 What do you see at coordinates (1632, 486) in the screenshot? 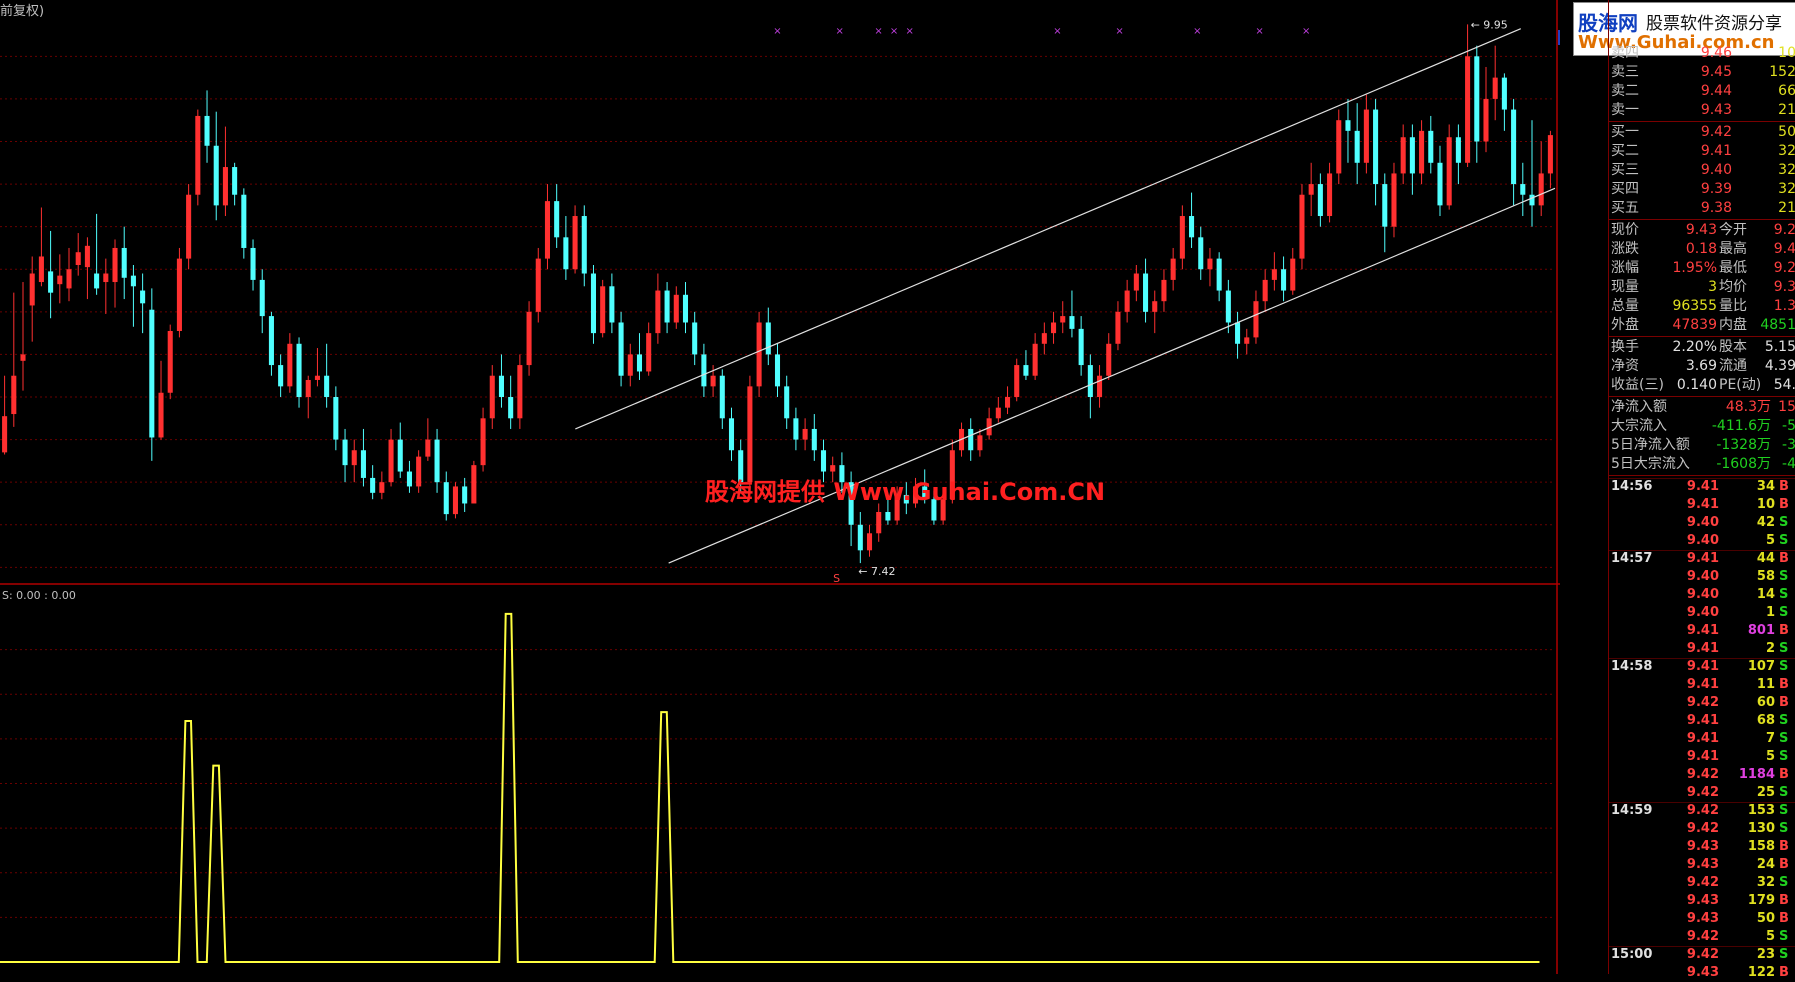
I see `tick-time: 14:56` at bounding box center [1632, 486].